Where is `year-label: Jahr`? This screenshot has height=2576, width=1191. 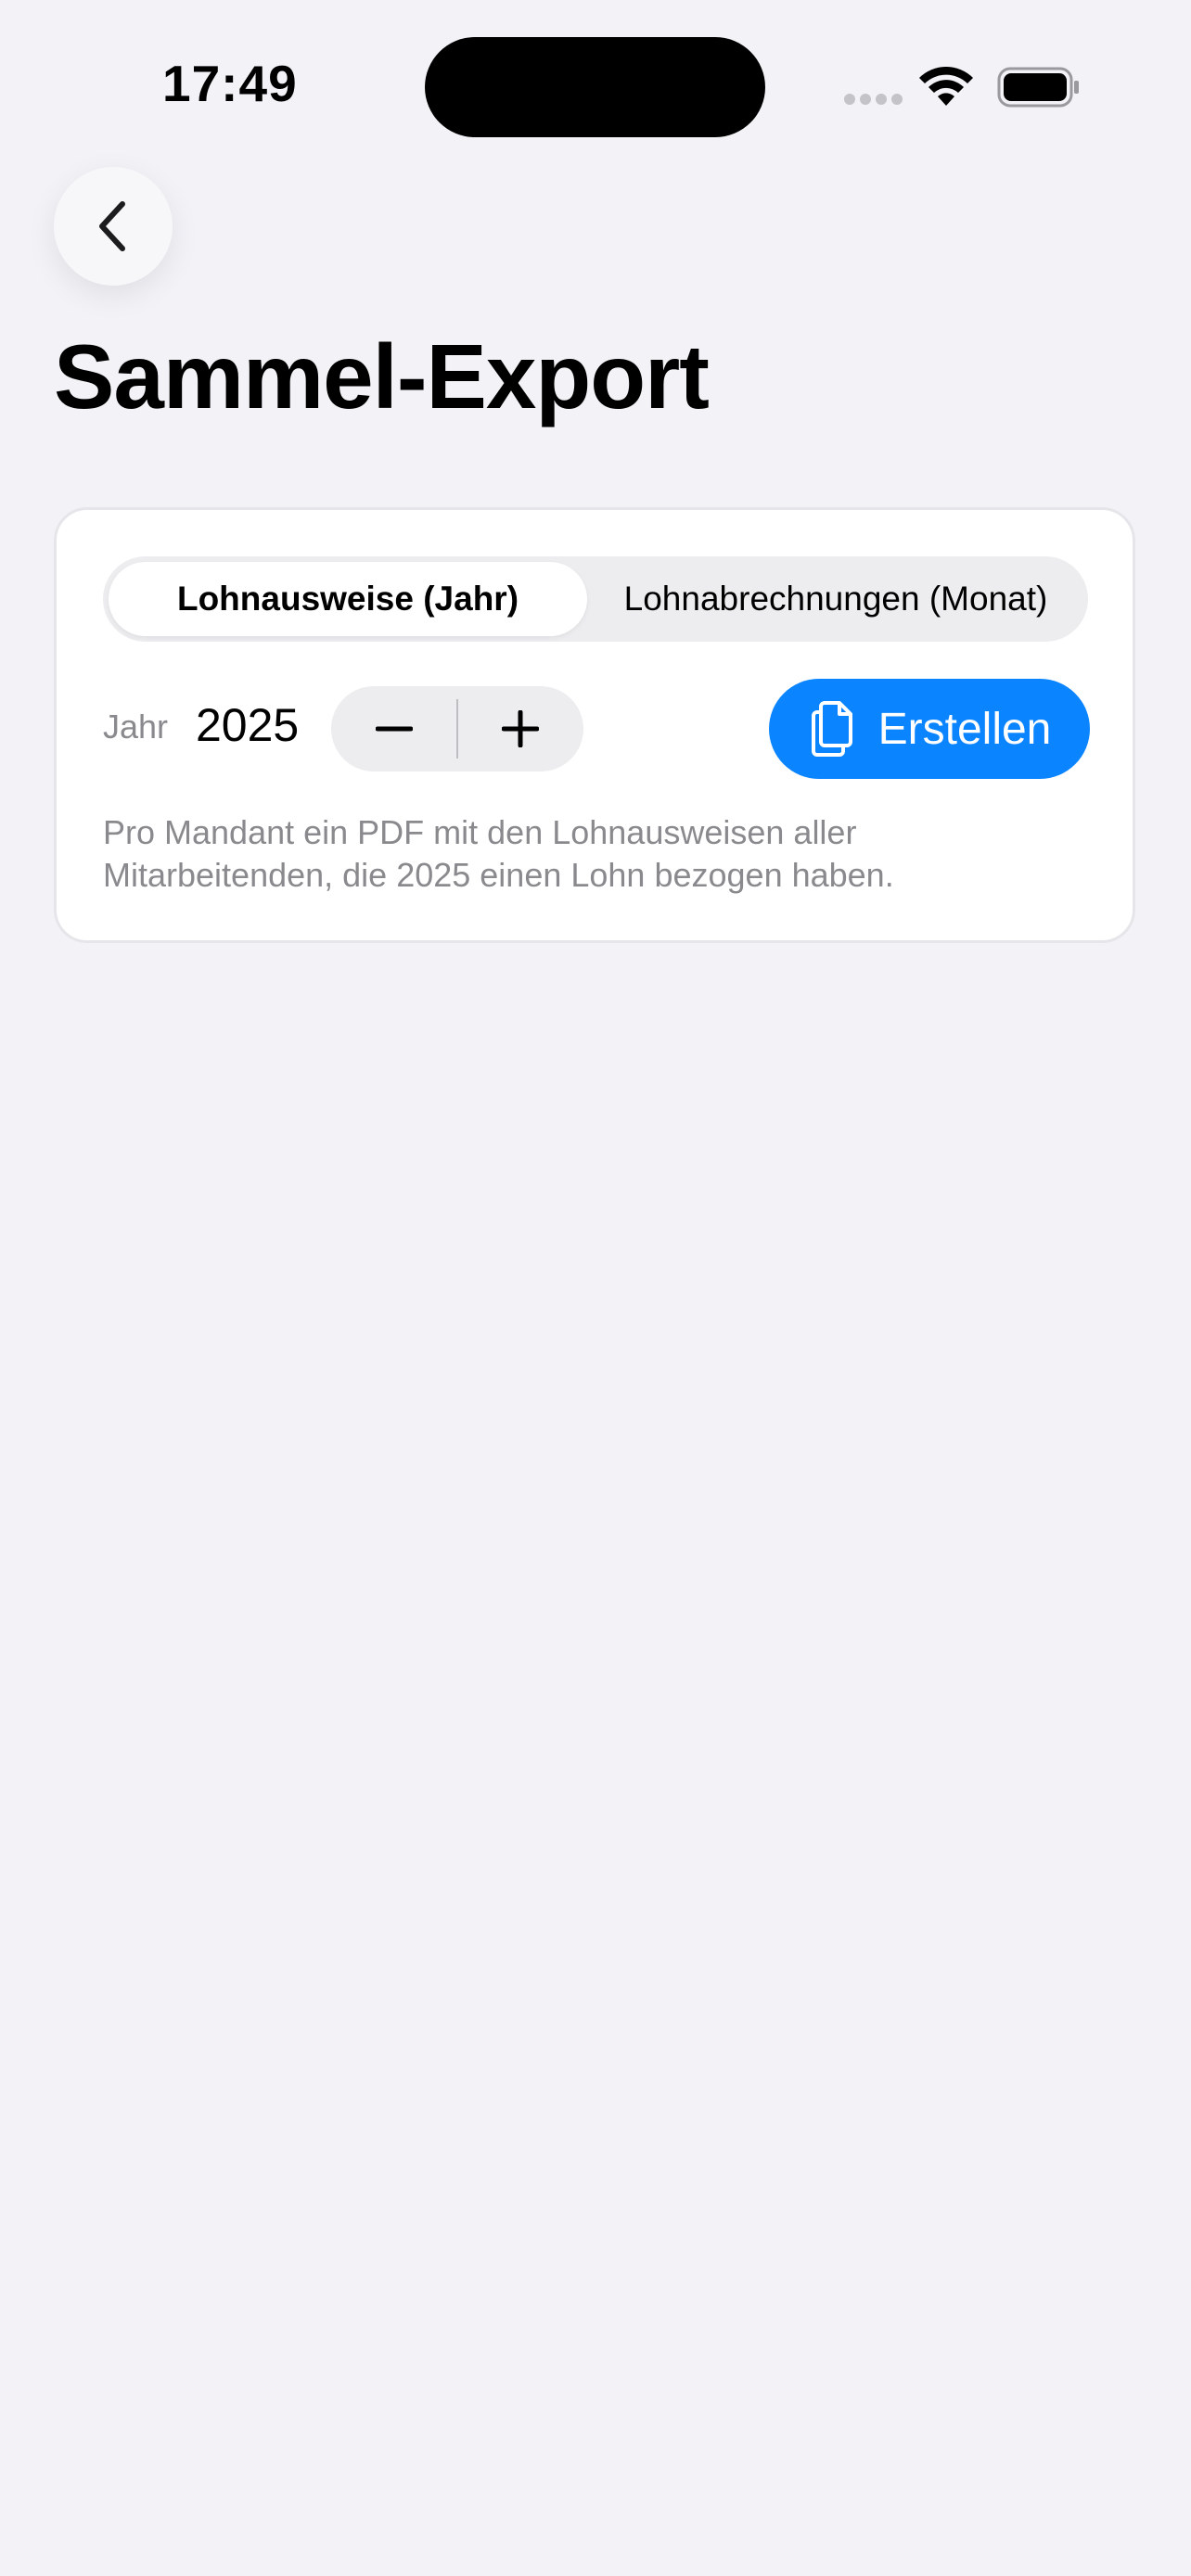 year-label: Jahr is located at coordinates (136, 727).